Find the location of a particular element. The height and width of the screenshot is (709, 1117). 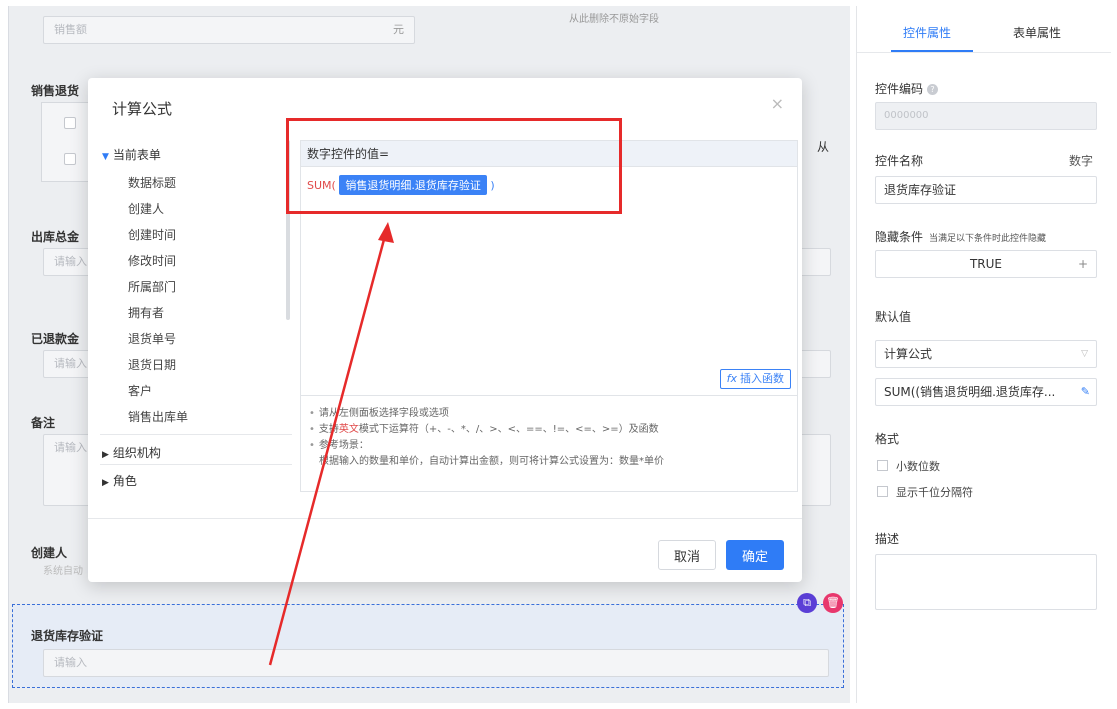

hint-line: • 请从左侧面板选择字段或选项 is located at coordinates (379, 413).